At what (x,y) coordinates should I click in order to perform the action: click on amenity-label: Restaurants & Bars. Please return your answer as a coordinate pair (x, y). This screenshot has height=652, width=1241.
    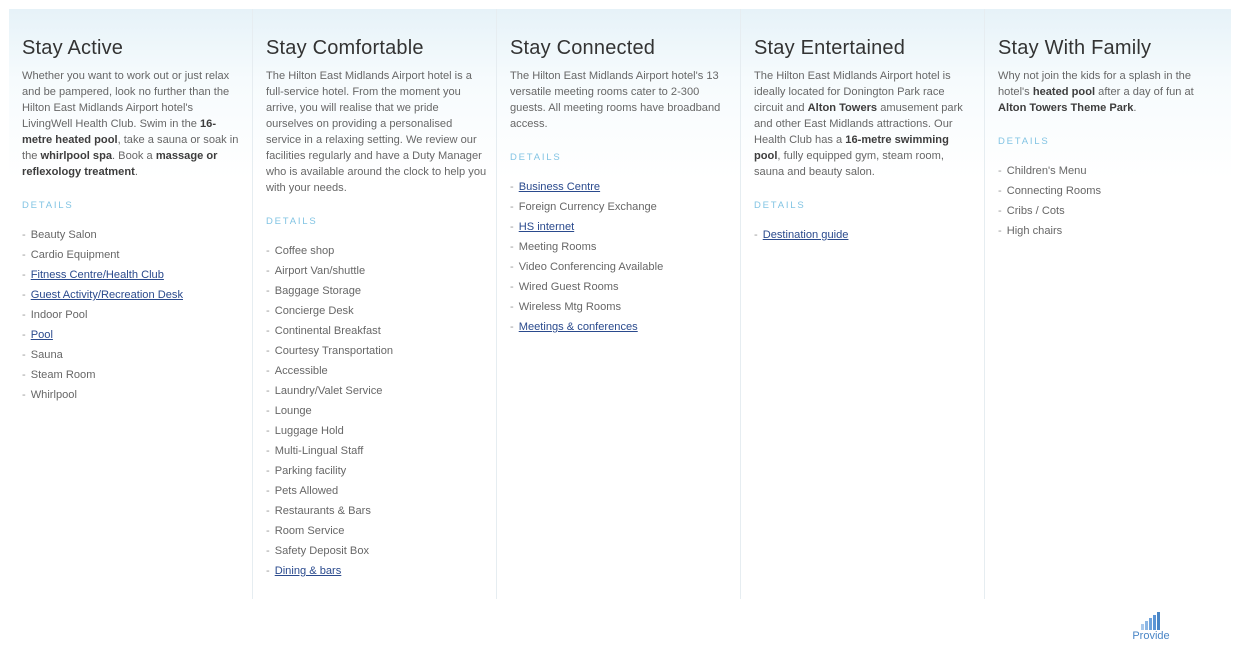
    Looking at the image, I should click on (322, 511).